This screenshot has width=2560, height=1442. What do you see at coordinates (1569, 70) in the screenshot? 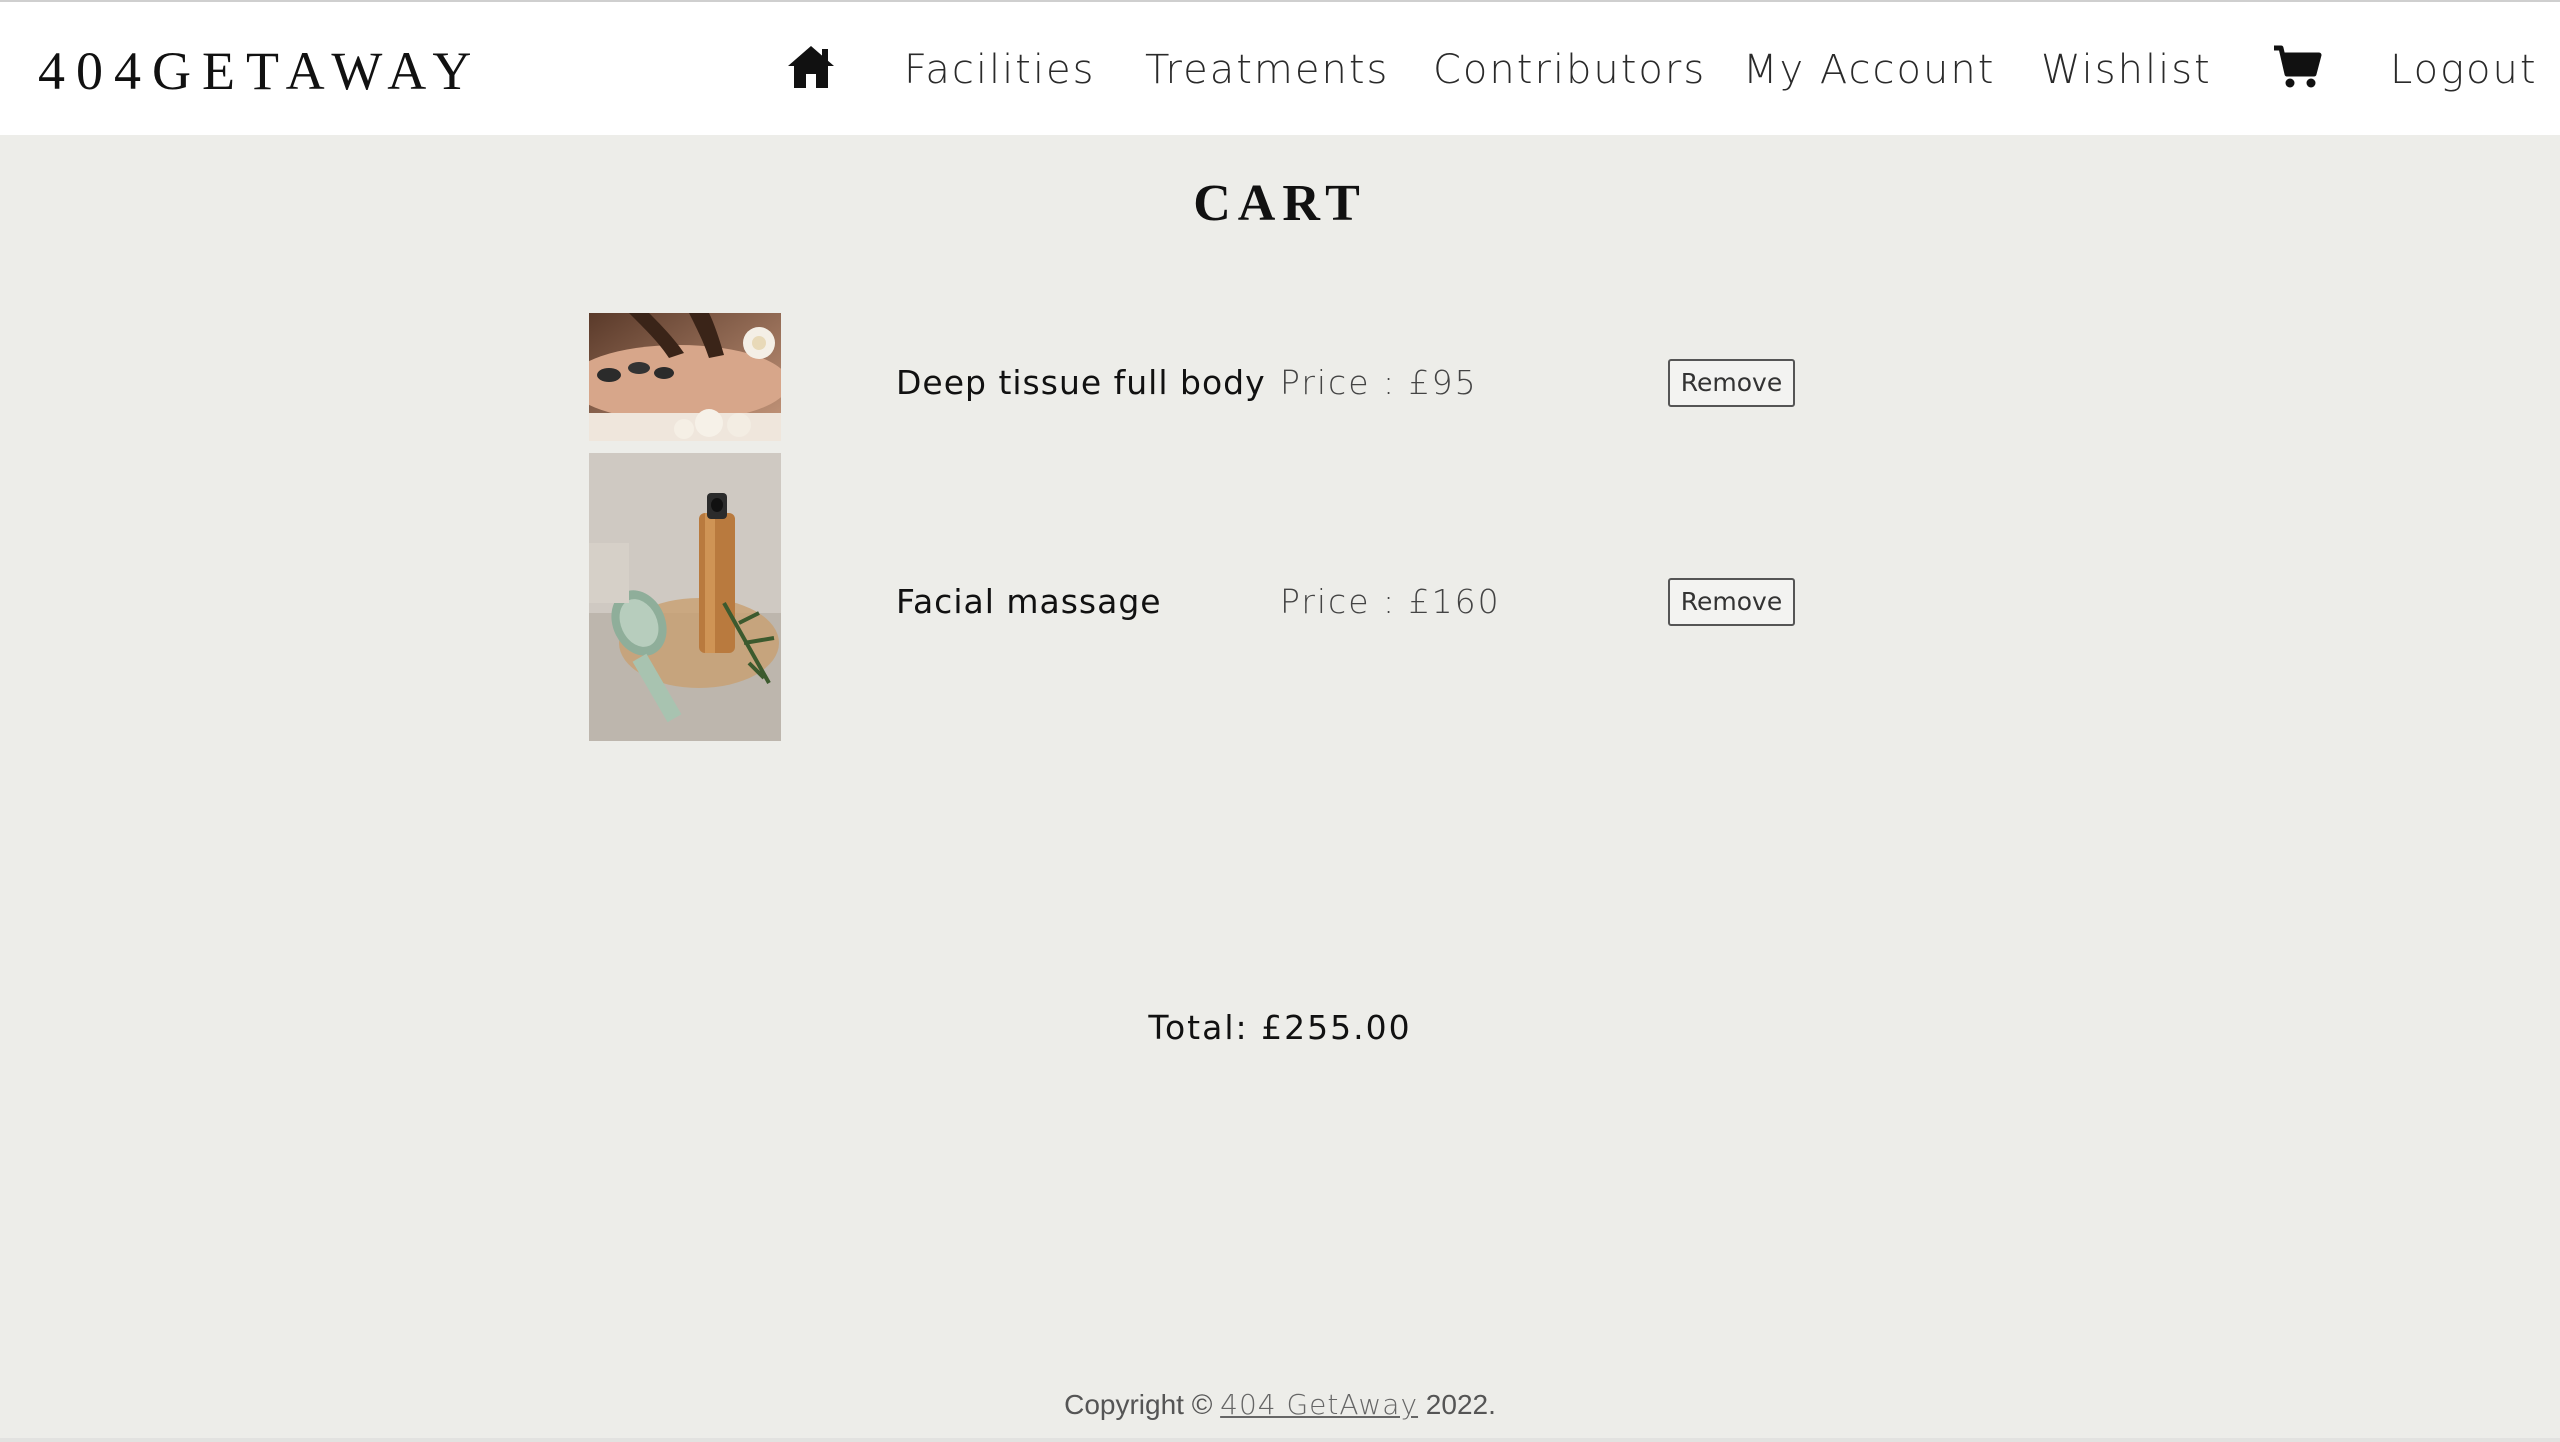
I see `nav-contributors: Contributors` at bounding box center [1569, 70].